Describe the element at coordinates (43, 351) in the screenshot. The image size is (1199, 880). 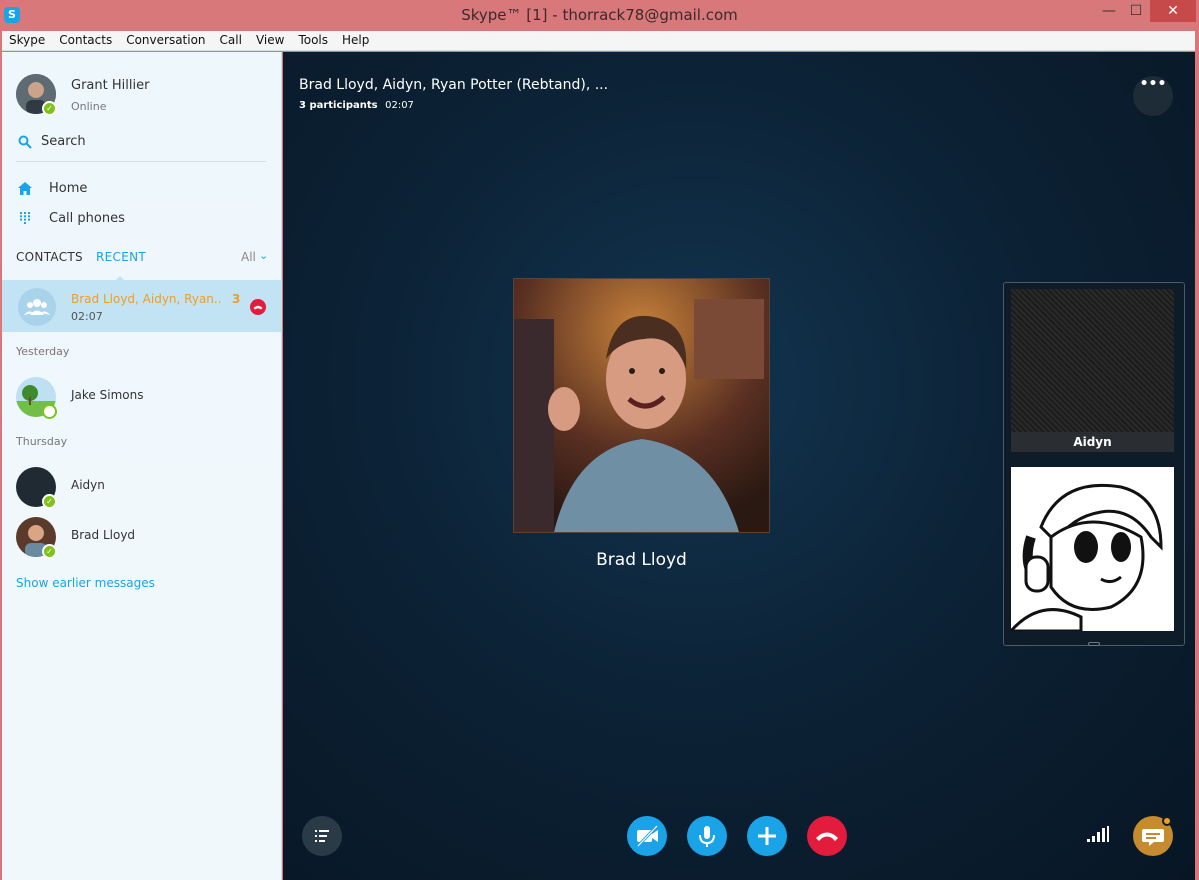
I see `section-label-yesterday: Yesterday` at that location.